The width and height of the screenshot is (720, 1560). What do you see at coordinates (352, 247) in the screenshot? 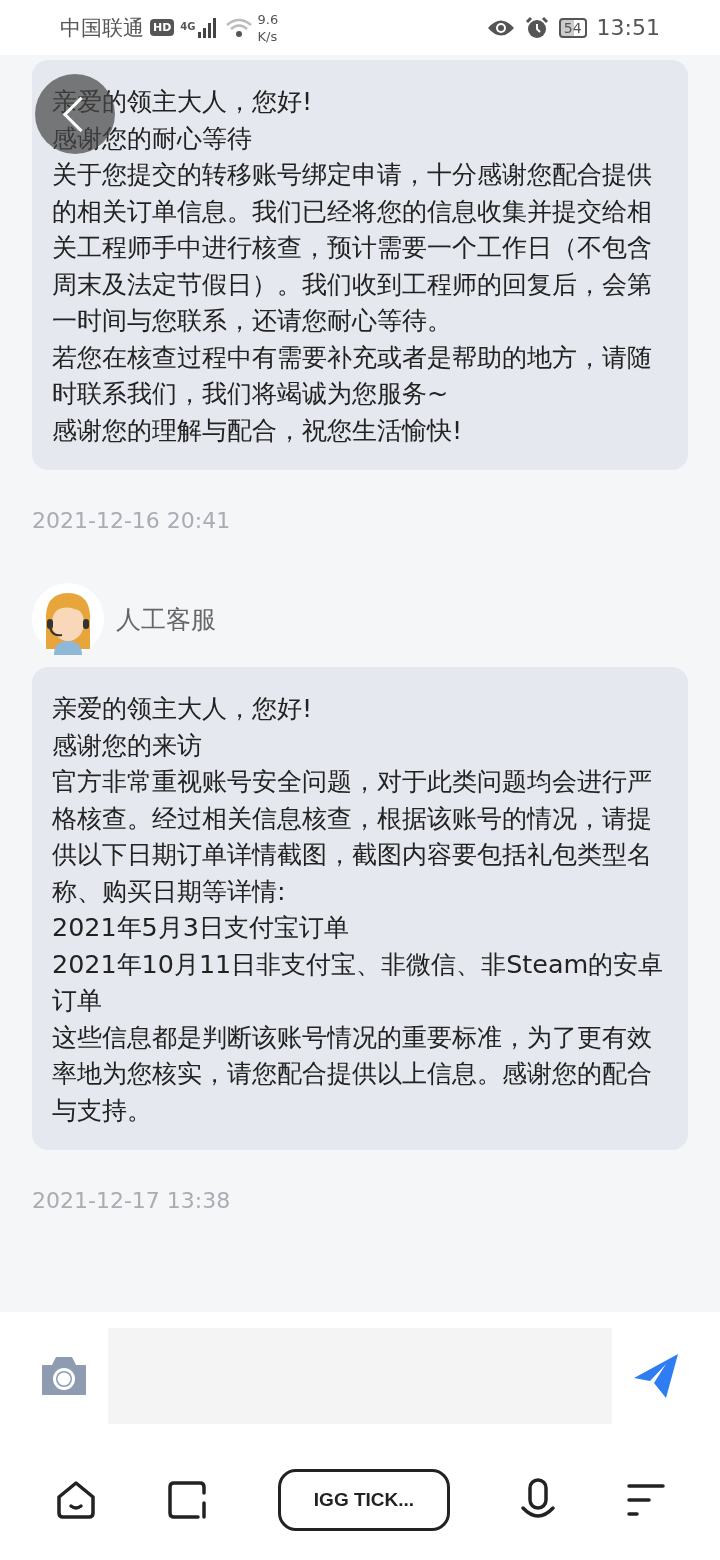
I see `message-text: 关于您提交的转移账号绑定申请，十分感谢您配合提供的相关订单信息。我们已经将您的信息收集并提交给相关工程师手中进行核查，预计需要一个工作日（不包含周末及法定节假日）。我们收到工程师的回复后，会第一时间与您联系，还请您耐心等待。` at bounding box center [352, 247].